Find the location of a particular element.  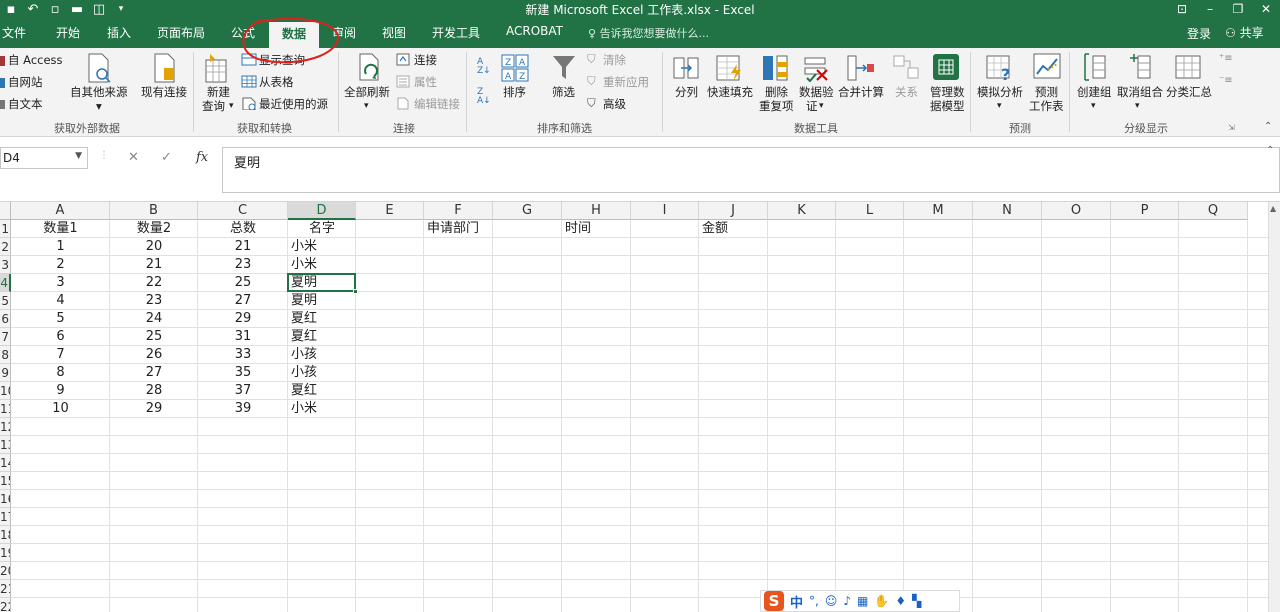

group-button: 创建组 is located at coordinates (1094, 92).